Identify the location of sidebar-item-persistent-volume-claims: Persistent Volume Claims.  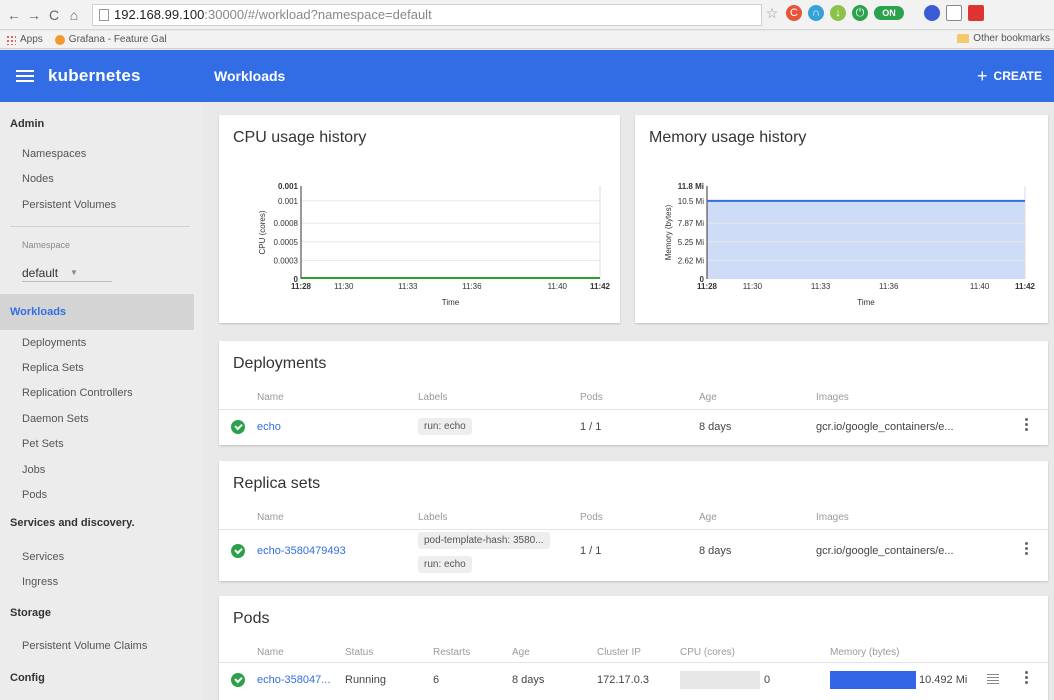
(84, 646).